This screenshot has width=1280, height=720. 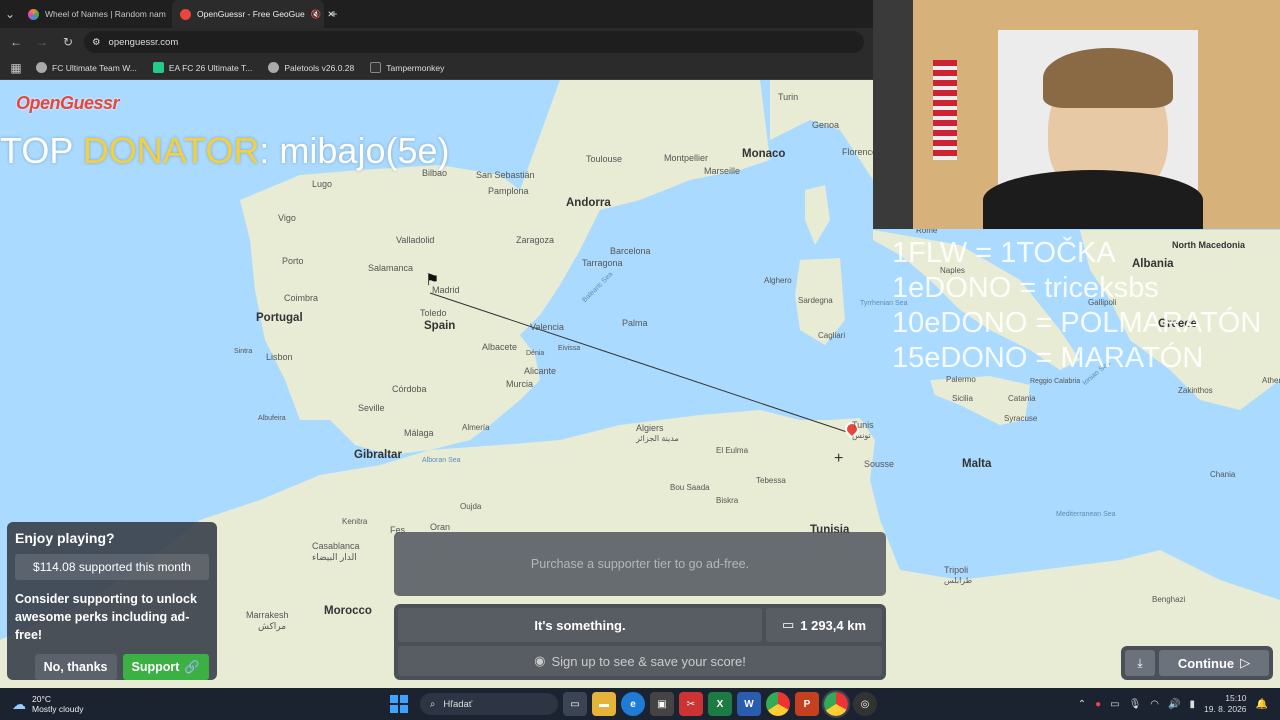 I want to click on notifications-icon: 🔔, so click(x=1262, y=704).